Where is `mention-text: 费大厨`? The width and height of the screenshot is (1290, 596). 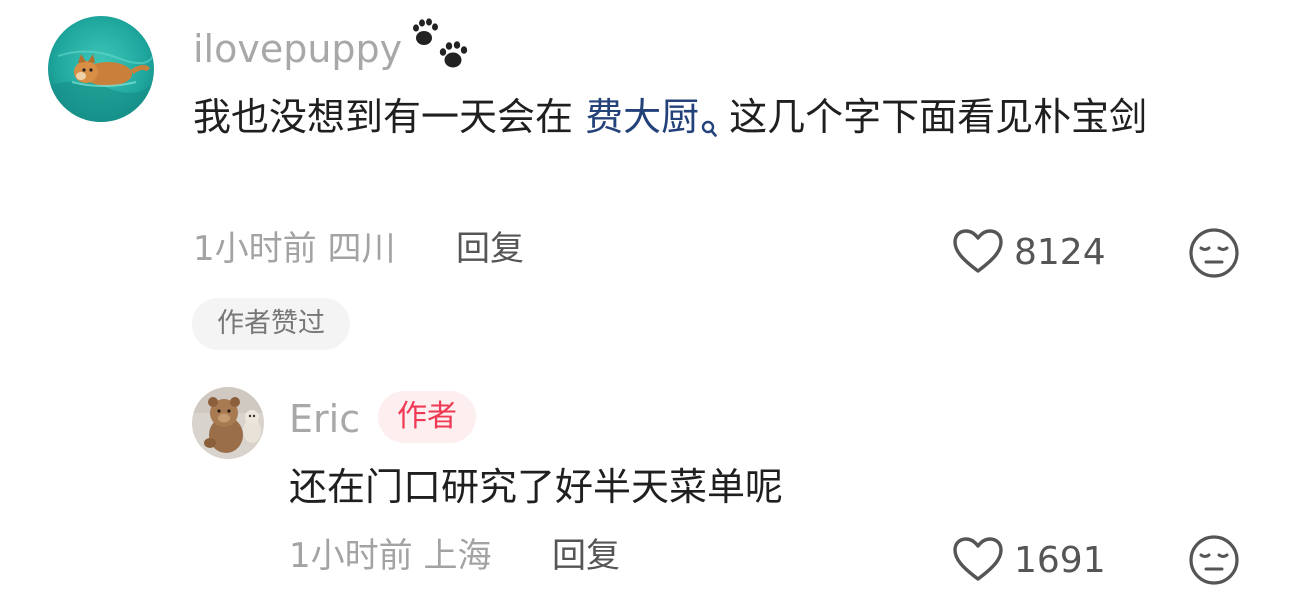
mention-text: 费大厨 is located at coordinates (642, 117).